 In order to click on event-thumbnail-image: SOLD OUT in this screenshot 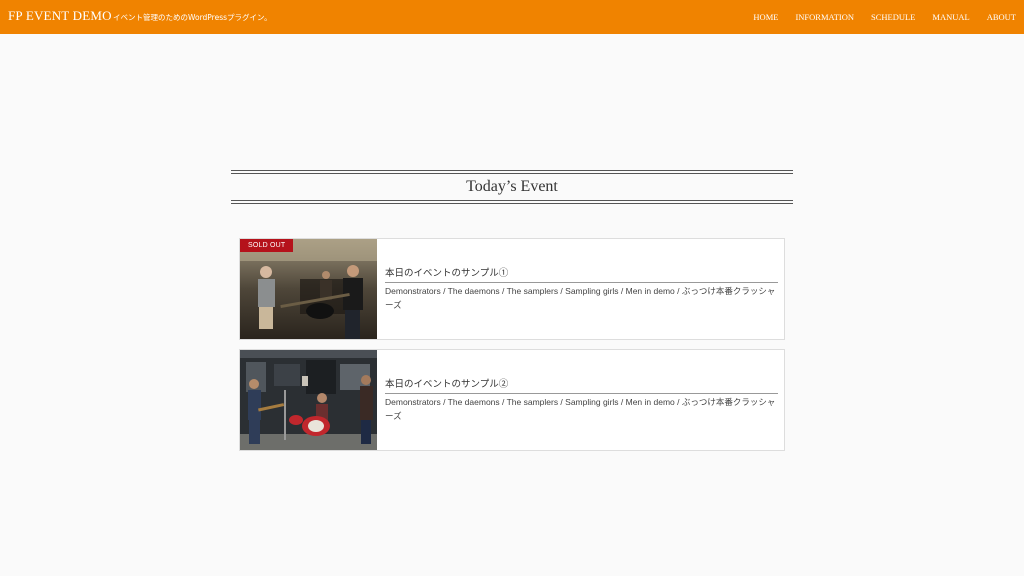, I will do `click(308, 289)`.